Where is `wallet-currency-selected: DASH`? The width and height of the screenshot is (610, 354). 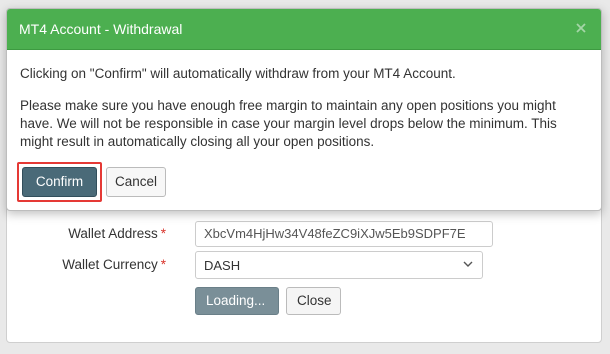 wallet-currency-selected: DASH is located at coordinates (222, 265).